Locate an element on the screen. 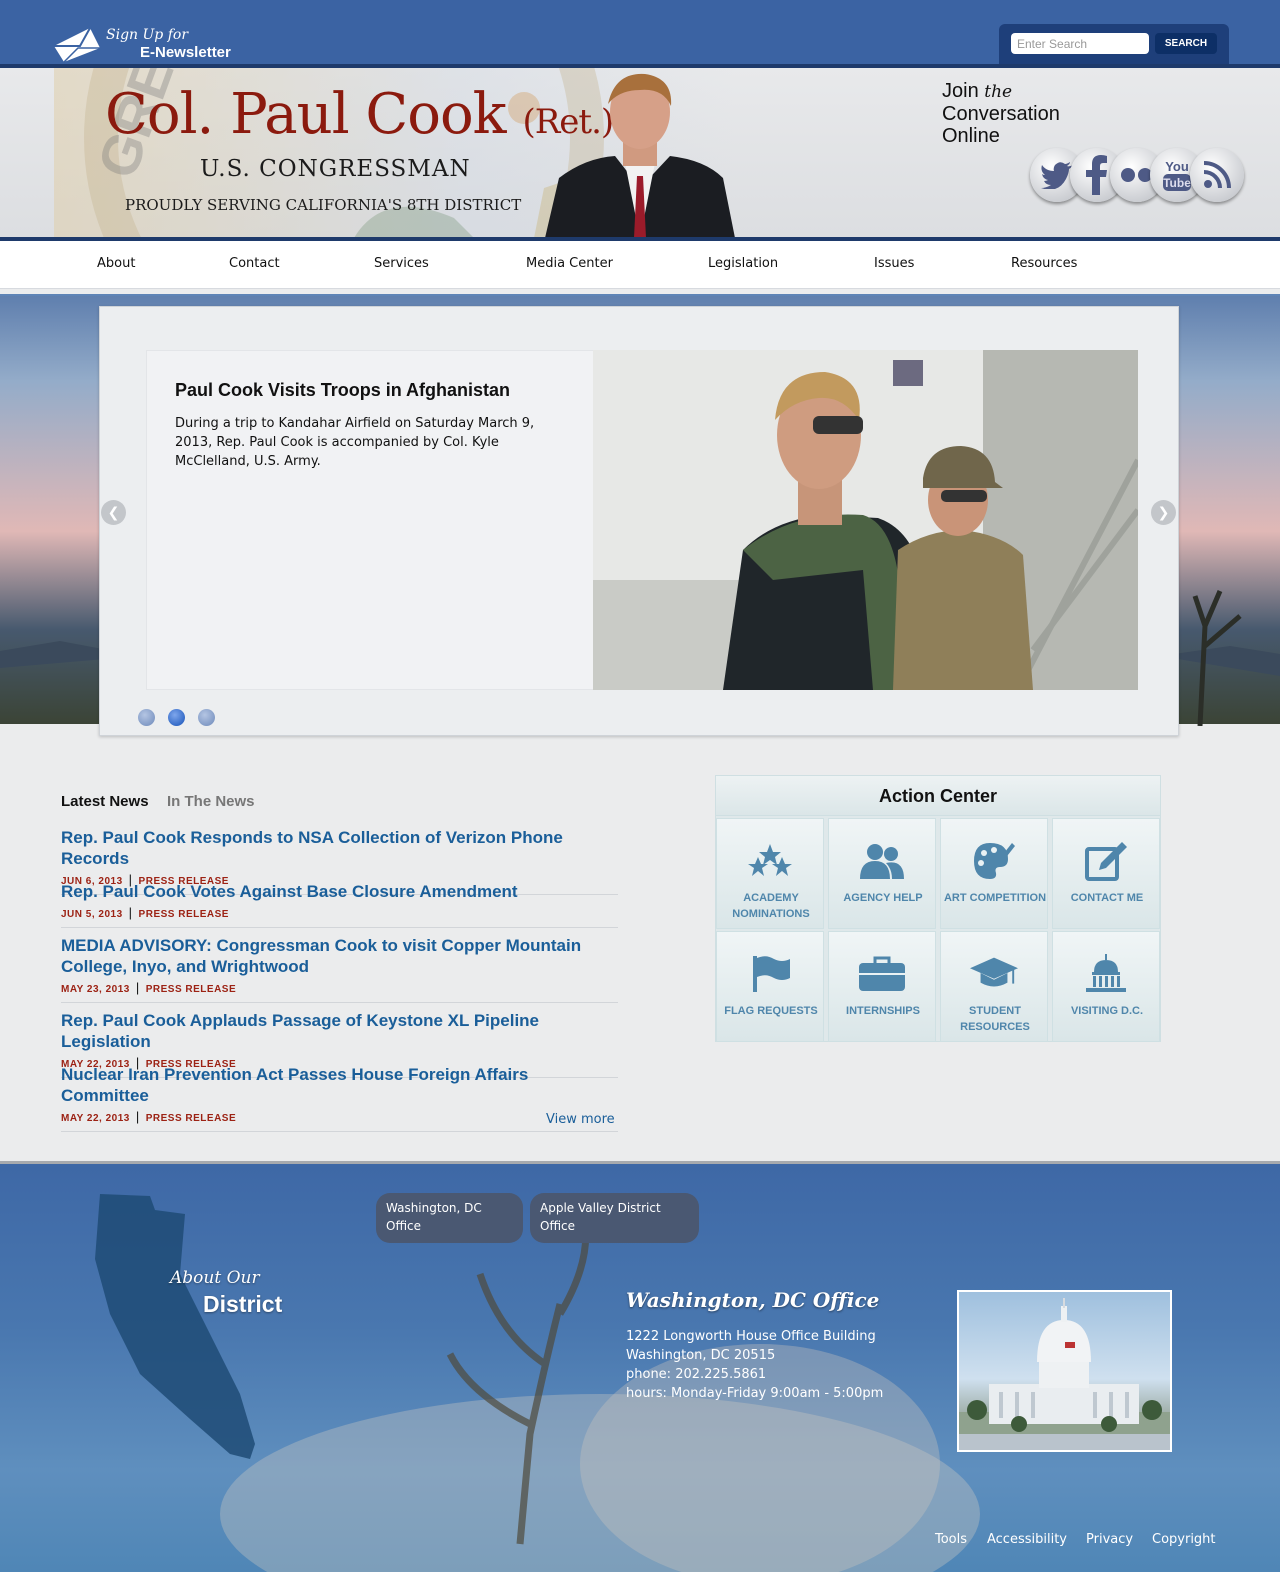 The width and height of the screenshot is (1280, 1572). search-input is located at coordinates (1080, 43).